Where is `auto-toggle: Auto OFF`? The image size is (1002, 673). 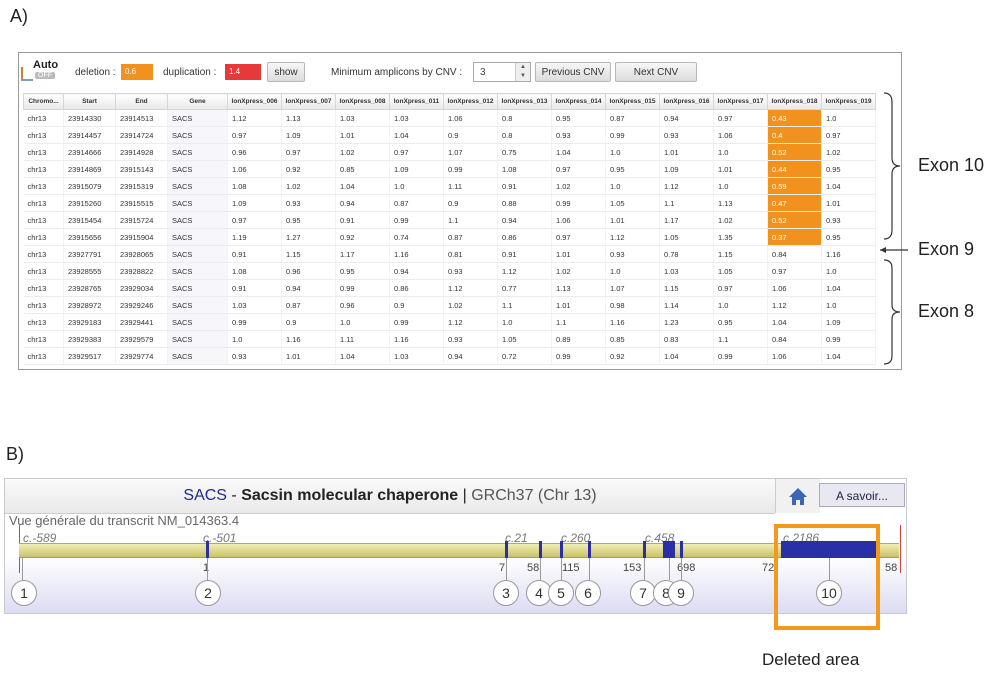
auto-toggle: Auto OFF is located at coordinates (41, 72).